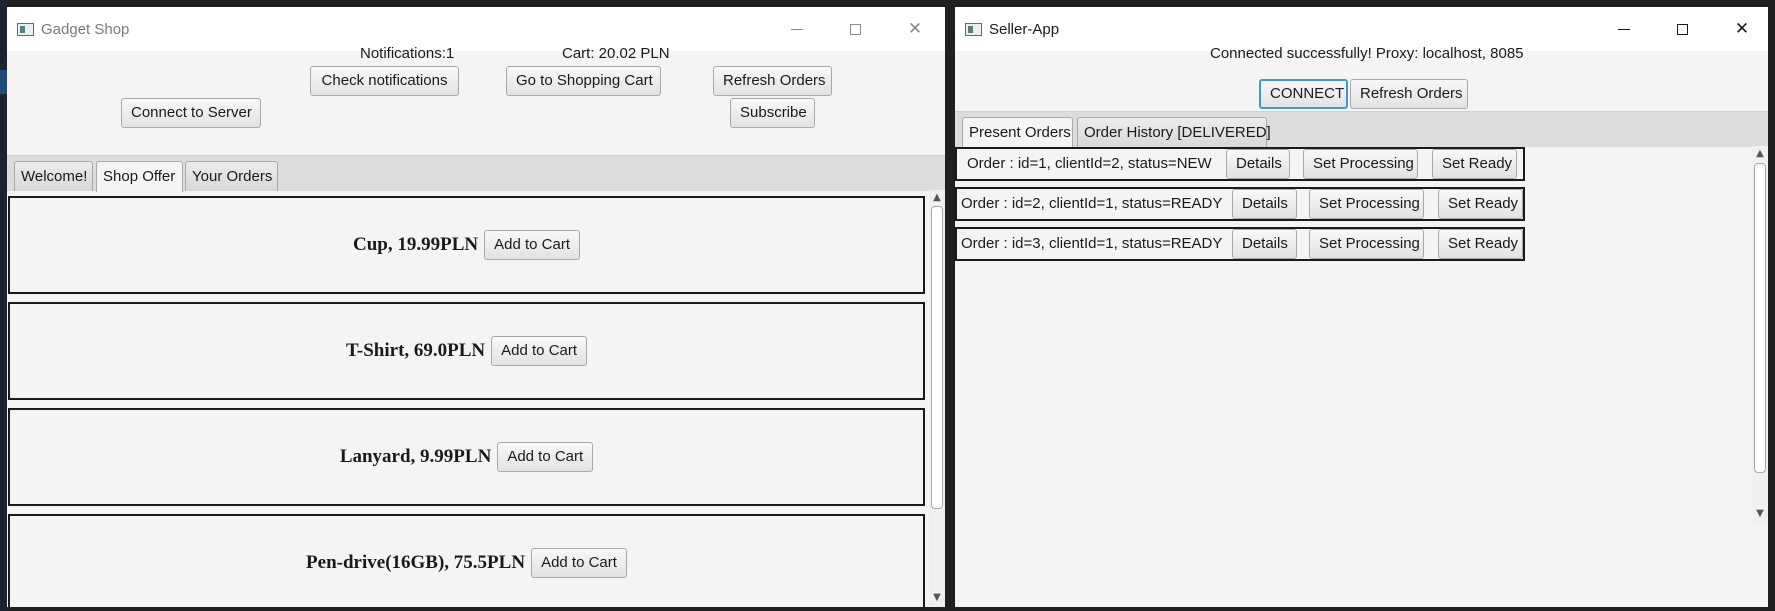  Describe the element at coordinates (1092, 243) in the screenshot. I see `order-text: Order : id=3, clientId=1, status=READY` at that location.